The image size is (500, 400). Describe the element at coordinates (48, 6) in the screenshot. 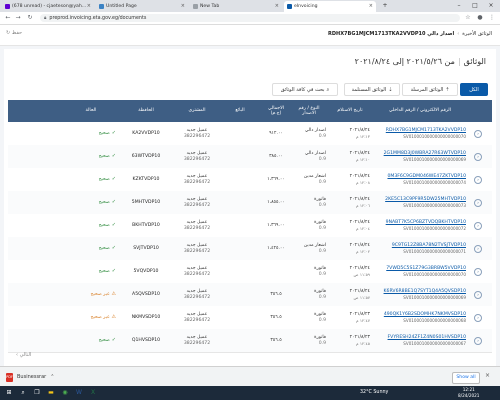

I see `browser-tab-mail: (678 unread) - cjaeteson@yah... ×` at that location.